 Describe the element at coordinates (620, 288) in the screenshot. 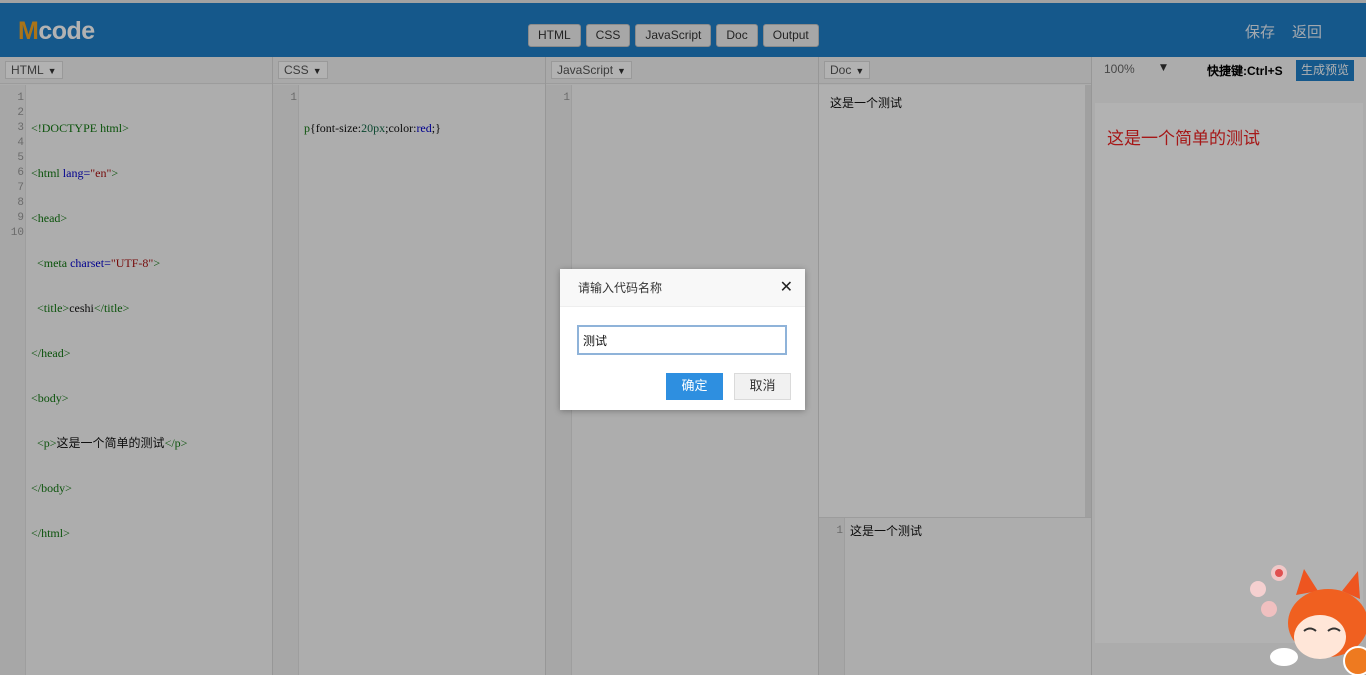

I see `dialog-title: 请输入代码名称` at that location.